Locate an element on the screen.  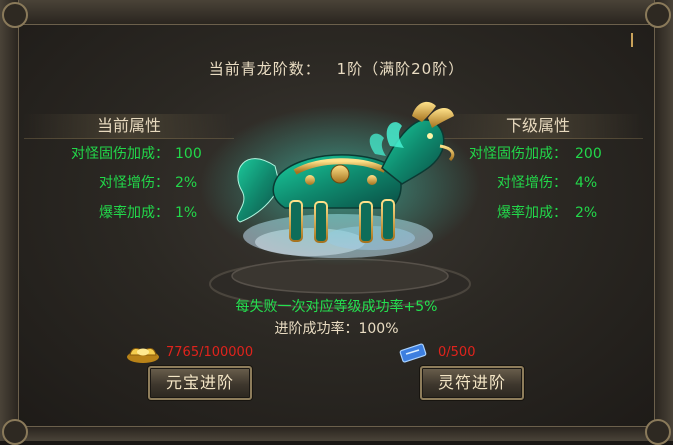
attr-label: 爆率加成： is located at coordinates (134, 213).